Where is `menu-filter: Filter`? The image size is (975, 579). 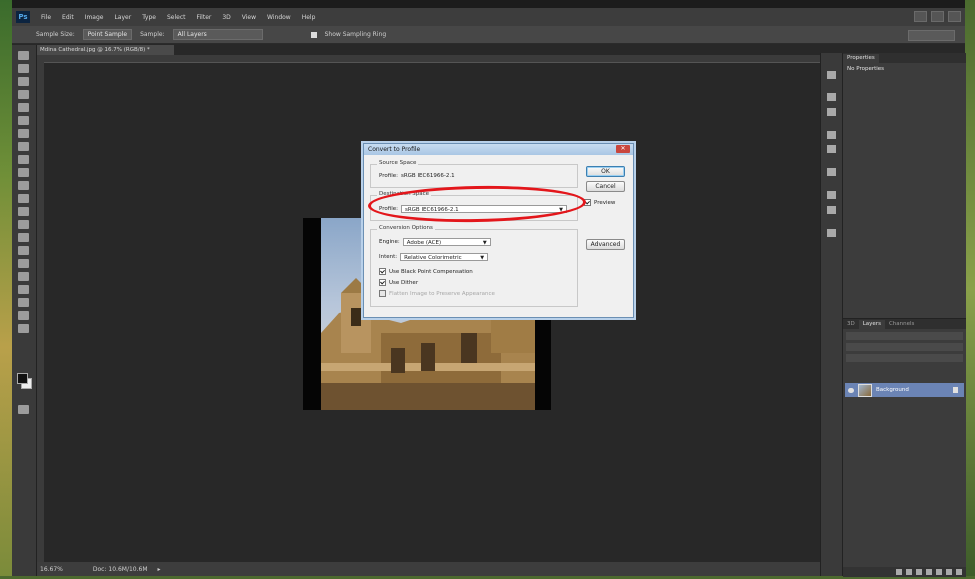
menu-filter: Filter is located at coordinates (204, 17).